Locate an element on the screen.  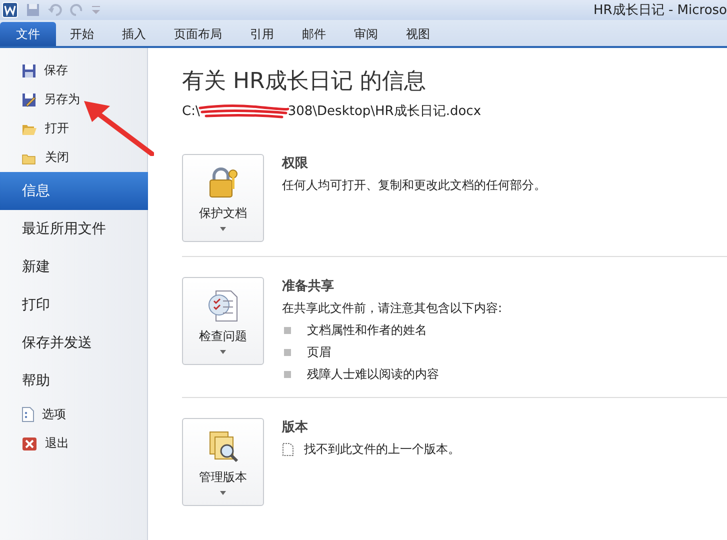
dropdown-button: 保护文档 is located at coordinates (223, 198).